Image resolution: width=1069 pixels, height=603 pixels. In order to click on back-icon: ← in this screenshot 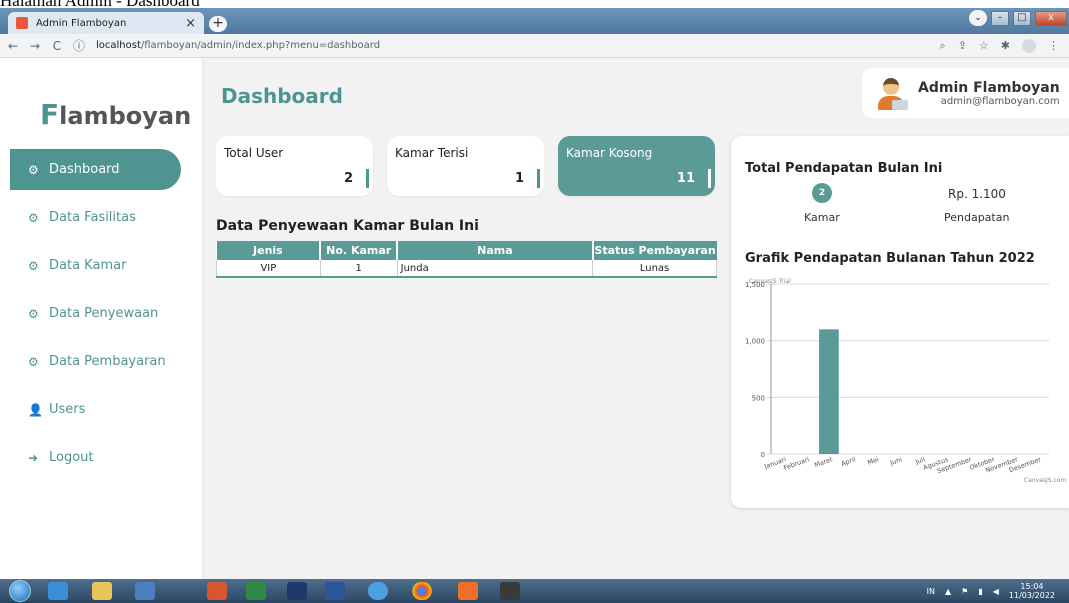, I will do `click(13, 46)`.